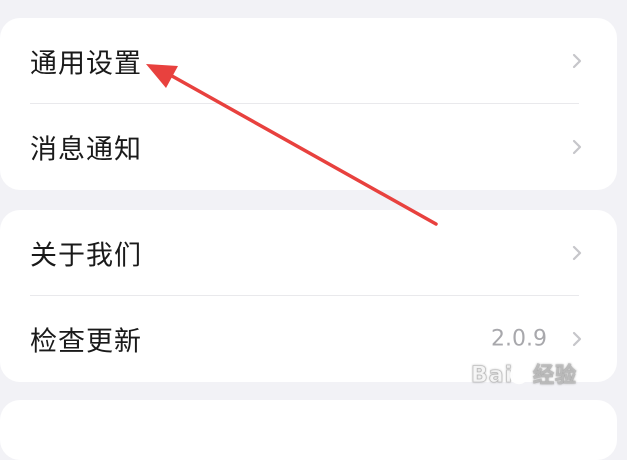 The image size is (627, 460). I want to click on svg-text: 经验, so click(555, 375).